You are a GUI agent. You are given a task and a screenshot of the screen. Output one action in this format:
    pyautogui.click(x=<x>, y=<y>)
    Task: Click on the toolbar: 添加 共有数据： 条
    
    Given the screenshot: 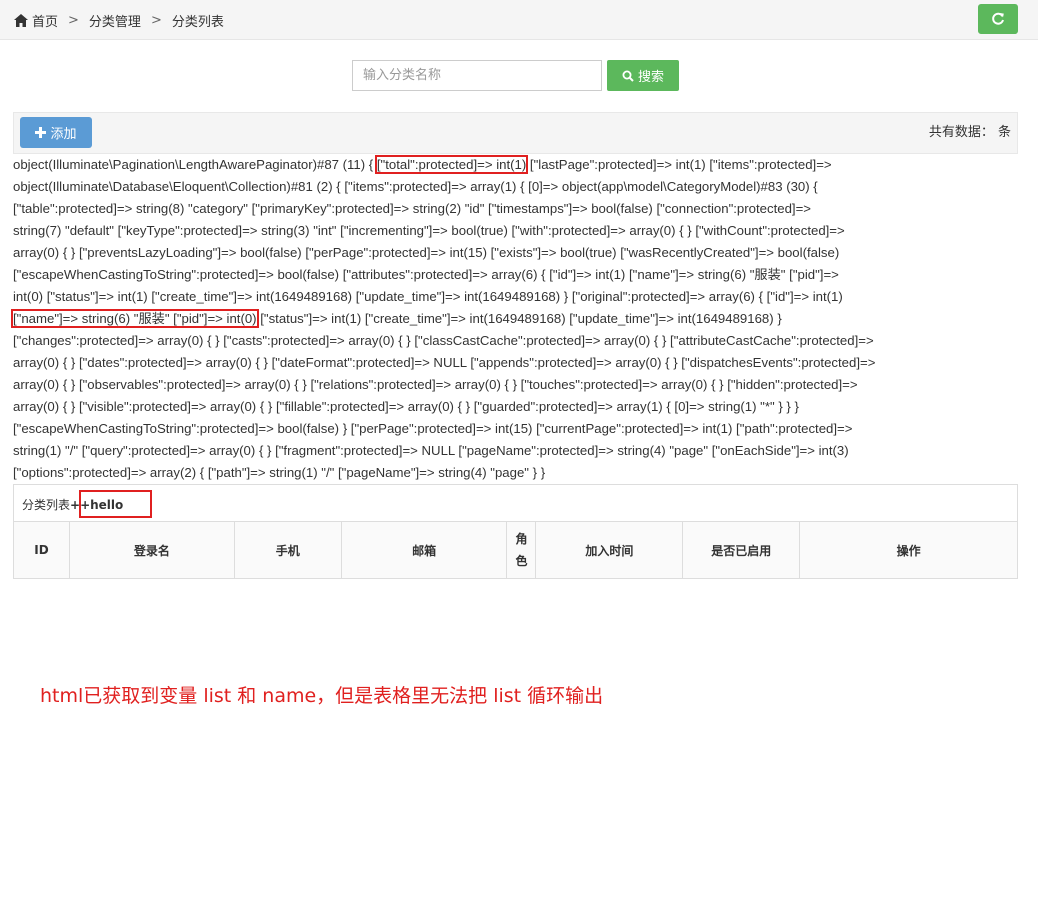 What is the action you would take?
    pyautogui.click(x=515, y=133)
    